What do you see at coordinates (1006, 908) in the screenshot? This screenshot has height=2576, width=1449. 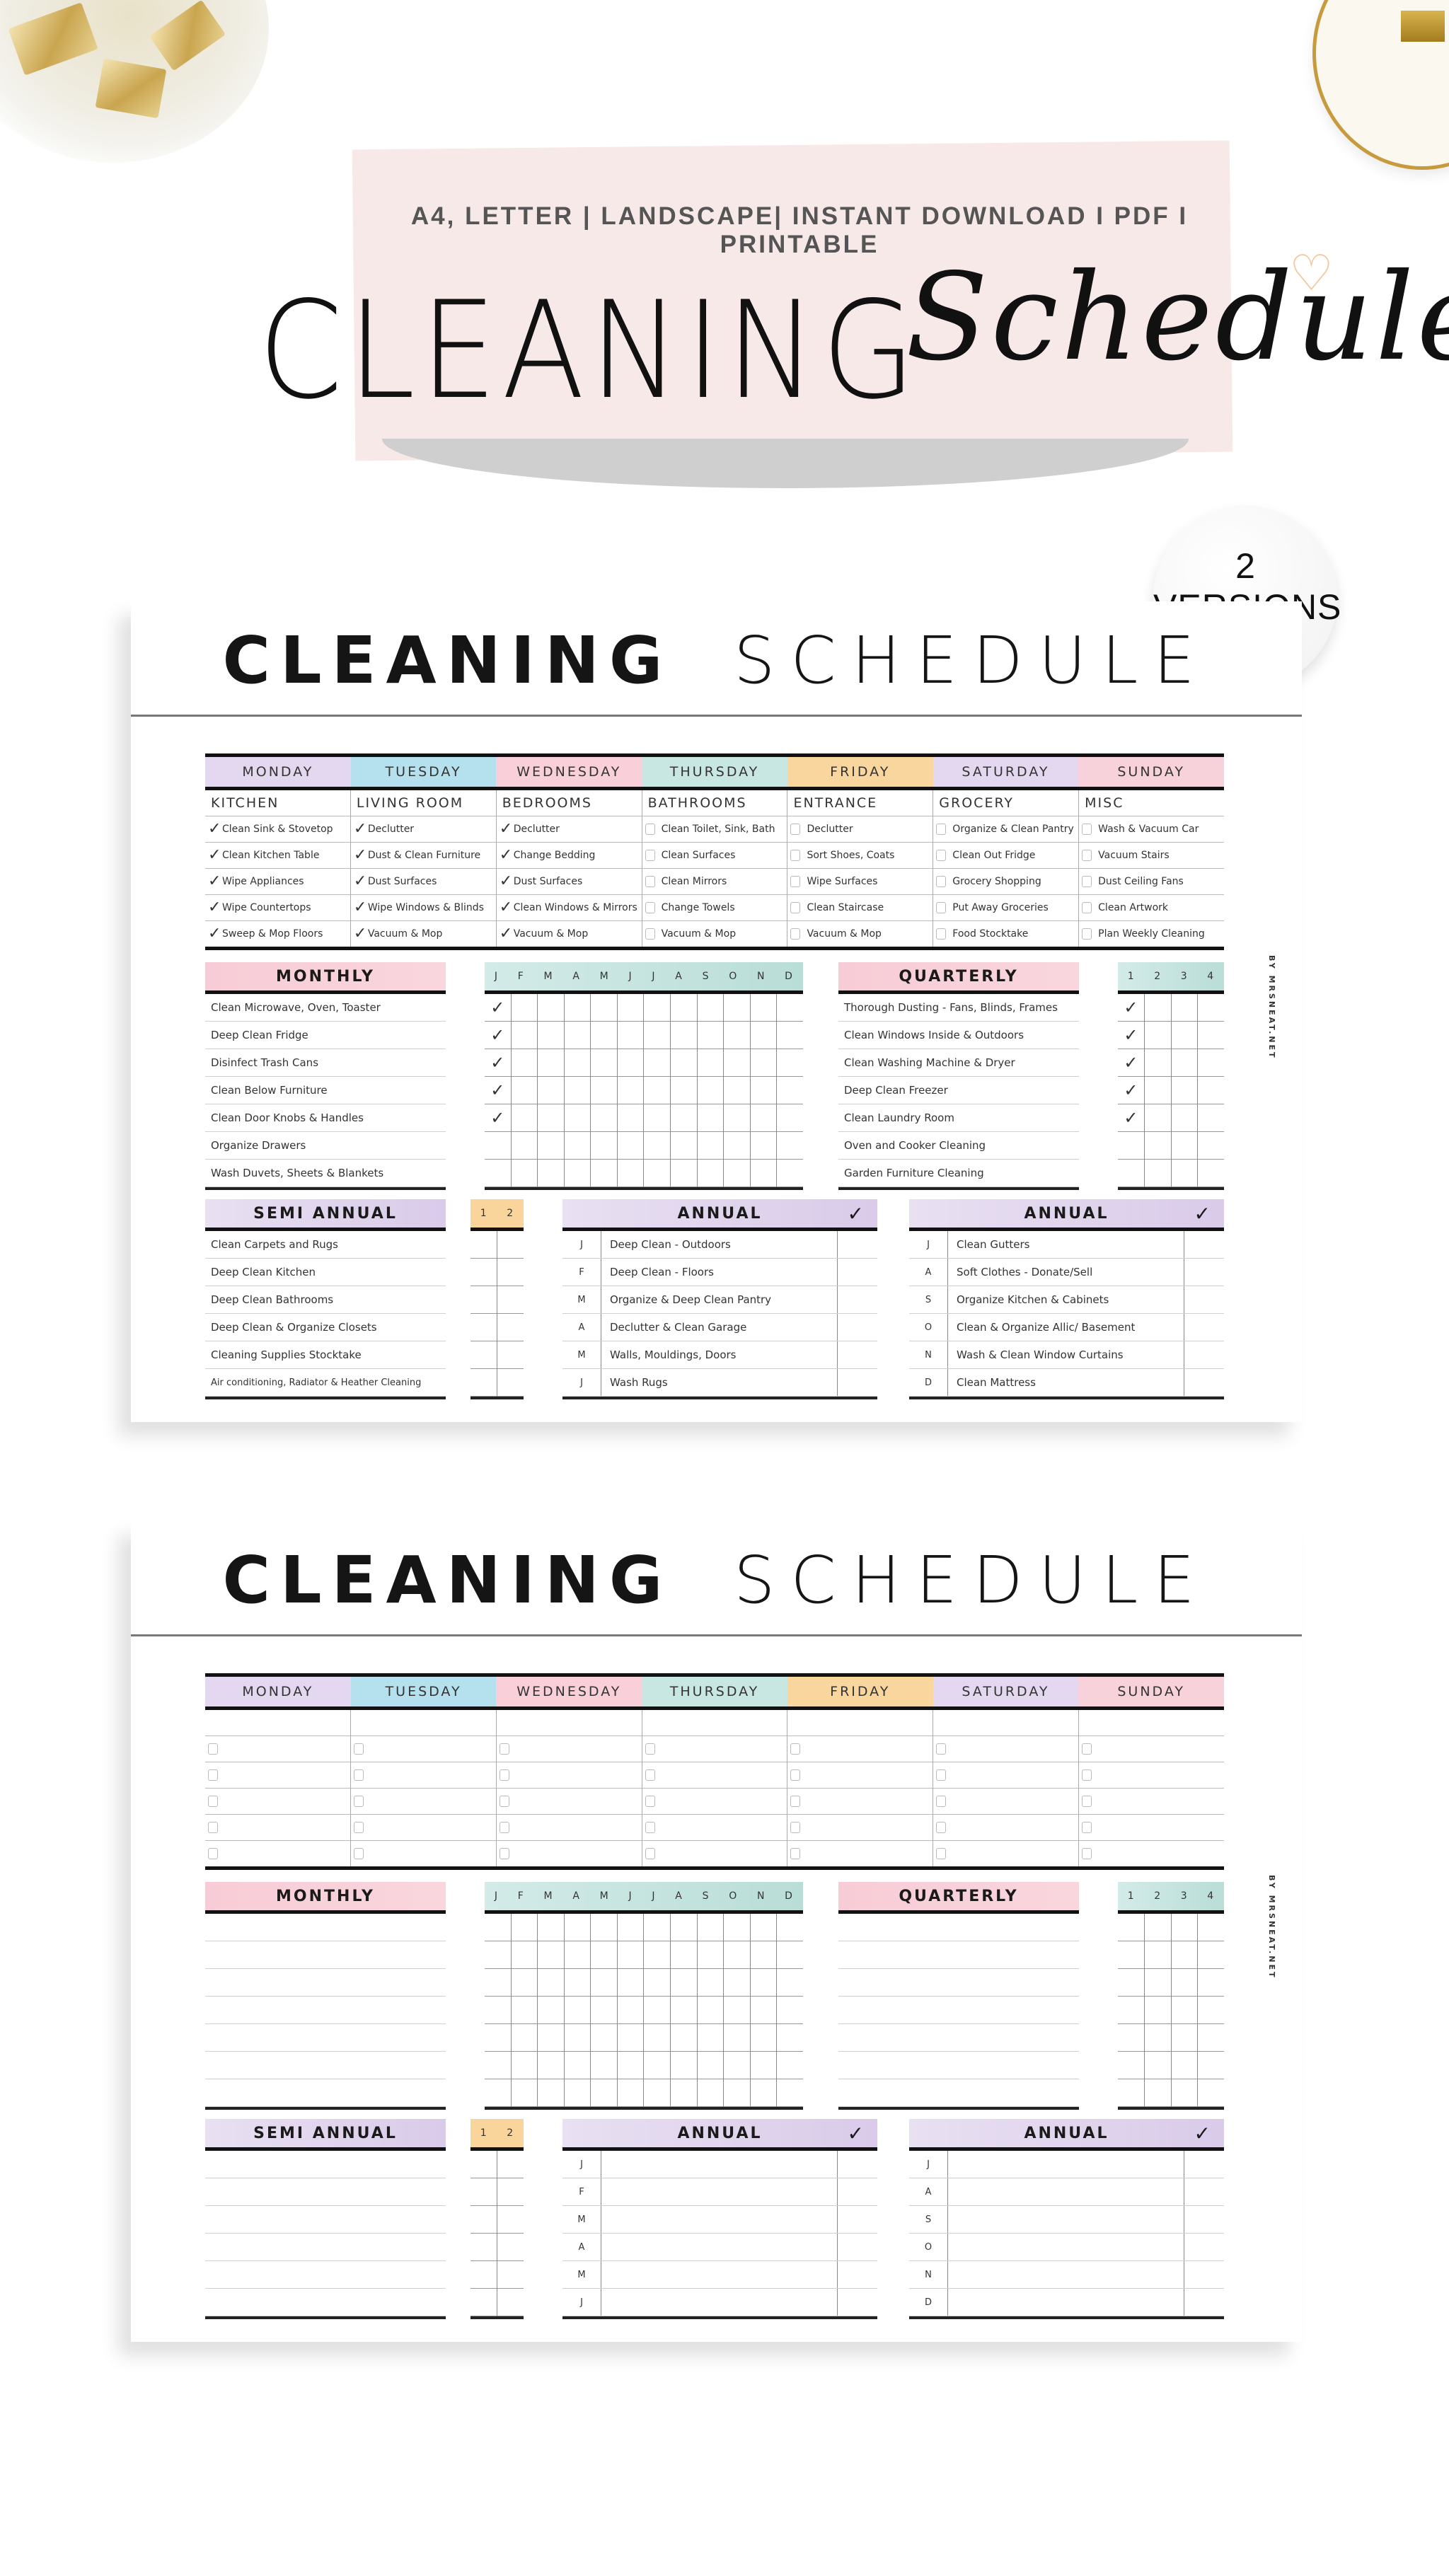 I see `task-row: Put Away Groceries` at bounding box center [1006, 908].